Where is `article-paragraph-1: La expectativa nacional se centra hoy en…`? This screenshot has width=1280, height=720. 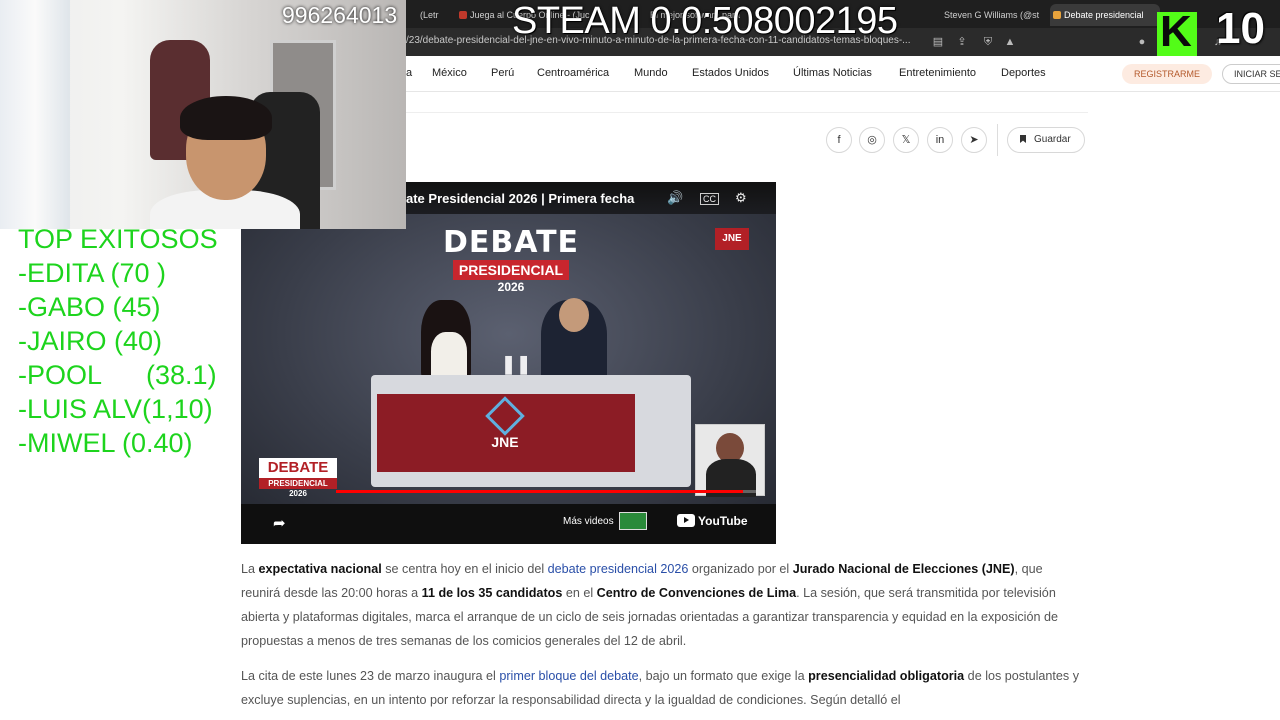
article-paragraph-1: La expectativa nacional se centra hoy en… is located at coordinates (661, 605).